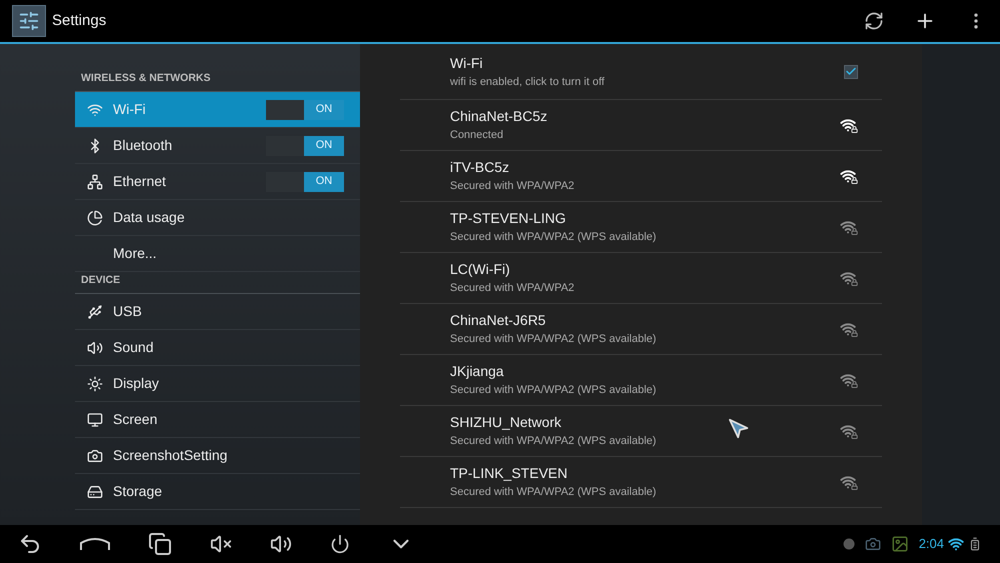  What do you see at coordinates (641, 72) in the screenshot?
I see `wifi-master-row: Wi-Fi wifi is enabled, click to turn it off` at bounding box center [641, 72].